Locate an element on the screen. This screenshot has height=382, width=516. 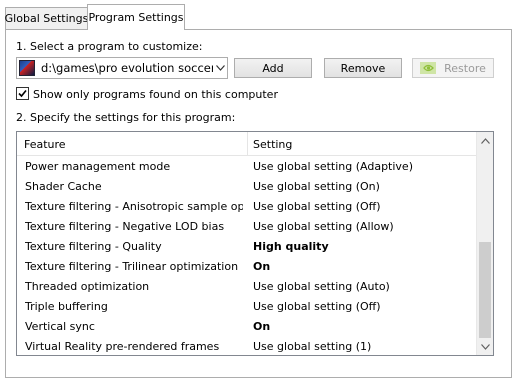
feature-cell: Texture filtering - Quality is located at coordinates (93, 246).